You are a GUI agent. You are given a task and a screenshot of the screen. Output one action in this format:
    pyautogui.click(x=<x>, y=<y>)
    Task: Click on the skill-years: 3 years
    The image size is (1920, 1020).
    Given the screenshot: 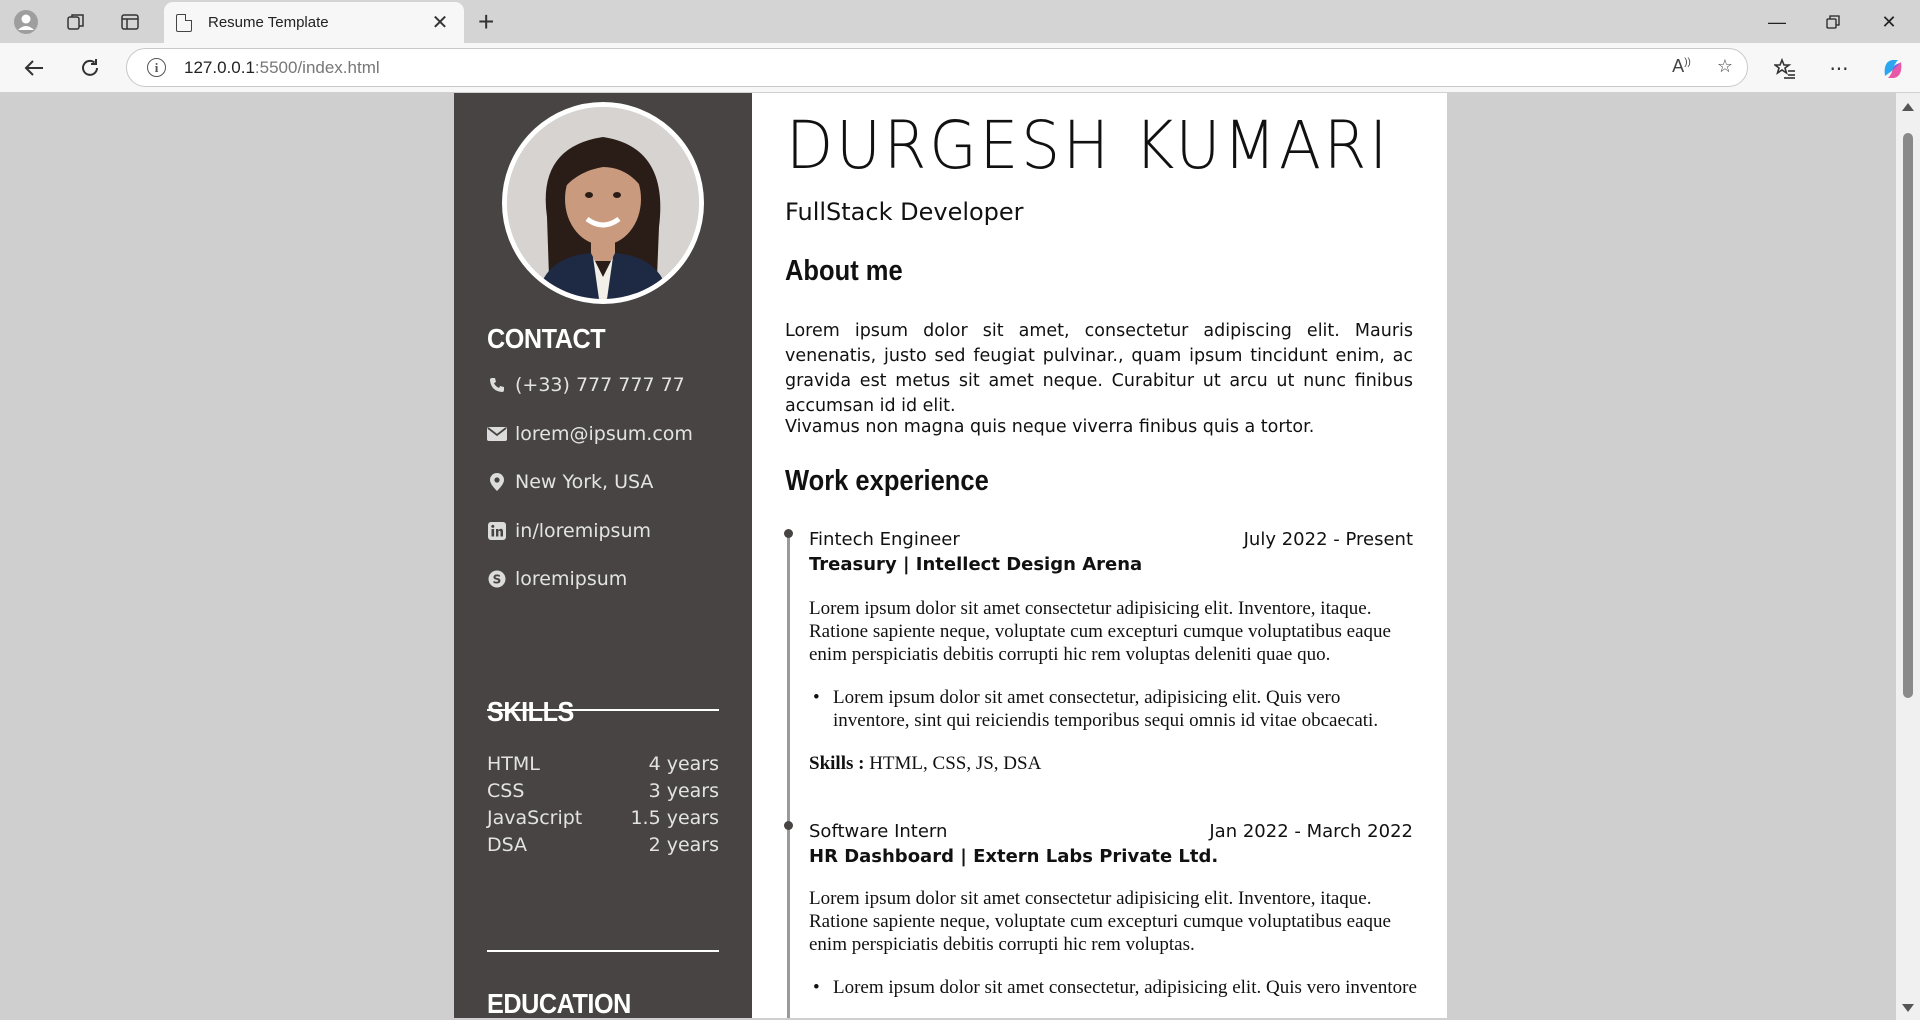 What is the action you would take?
    pyautogui.click(x=683, y=791)
    